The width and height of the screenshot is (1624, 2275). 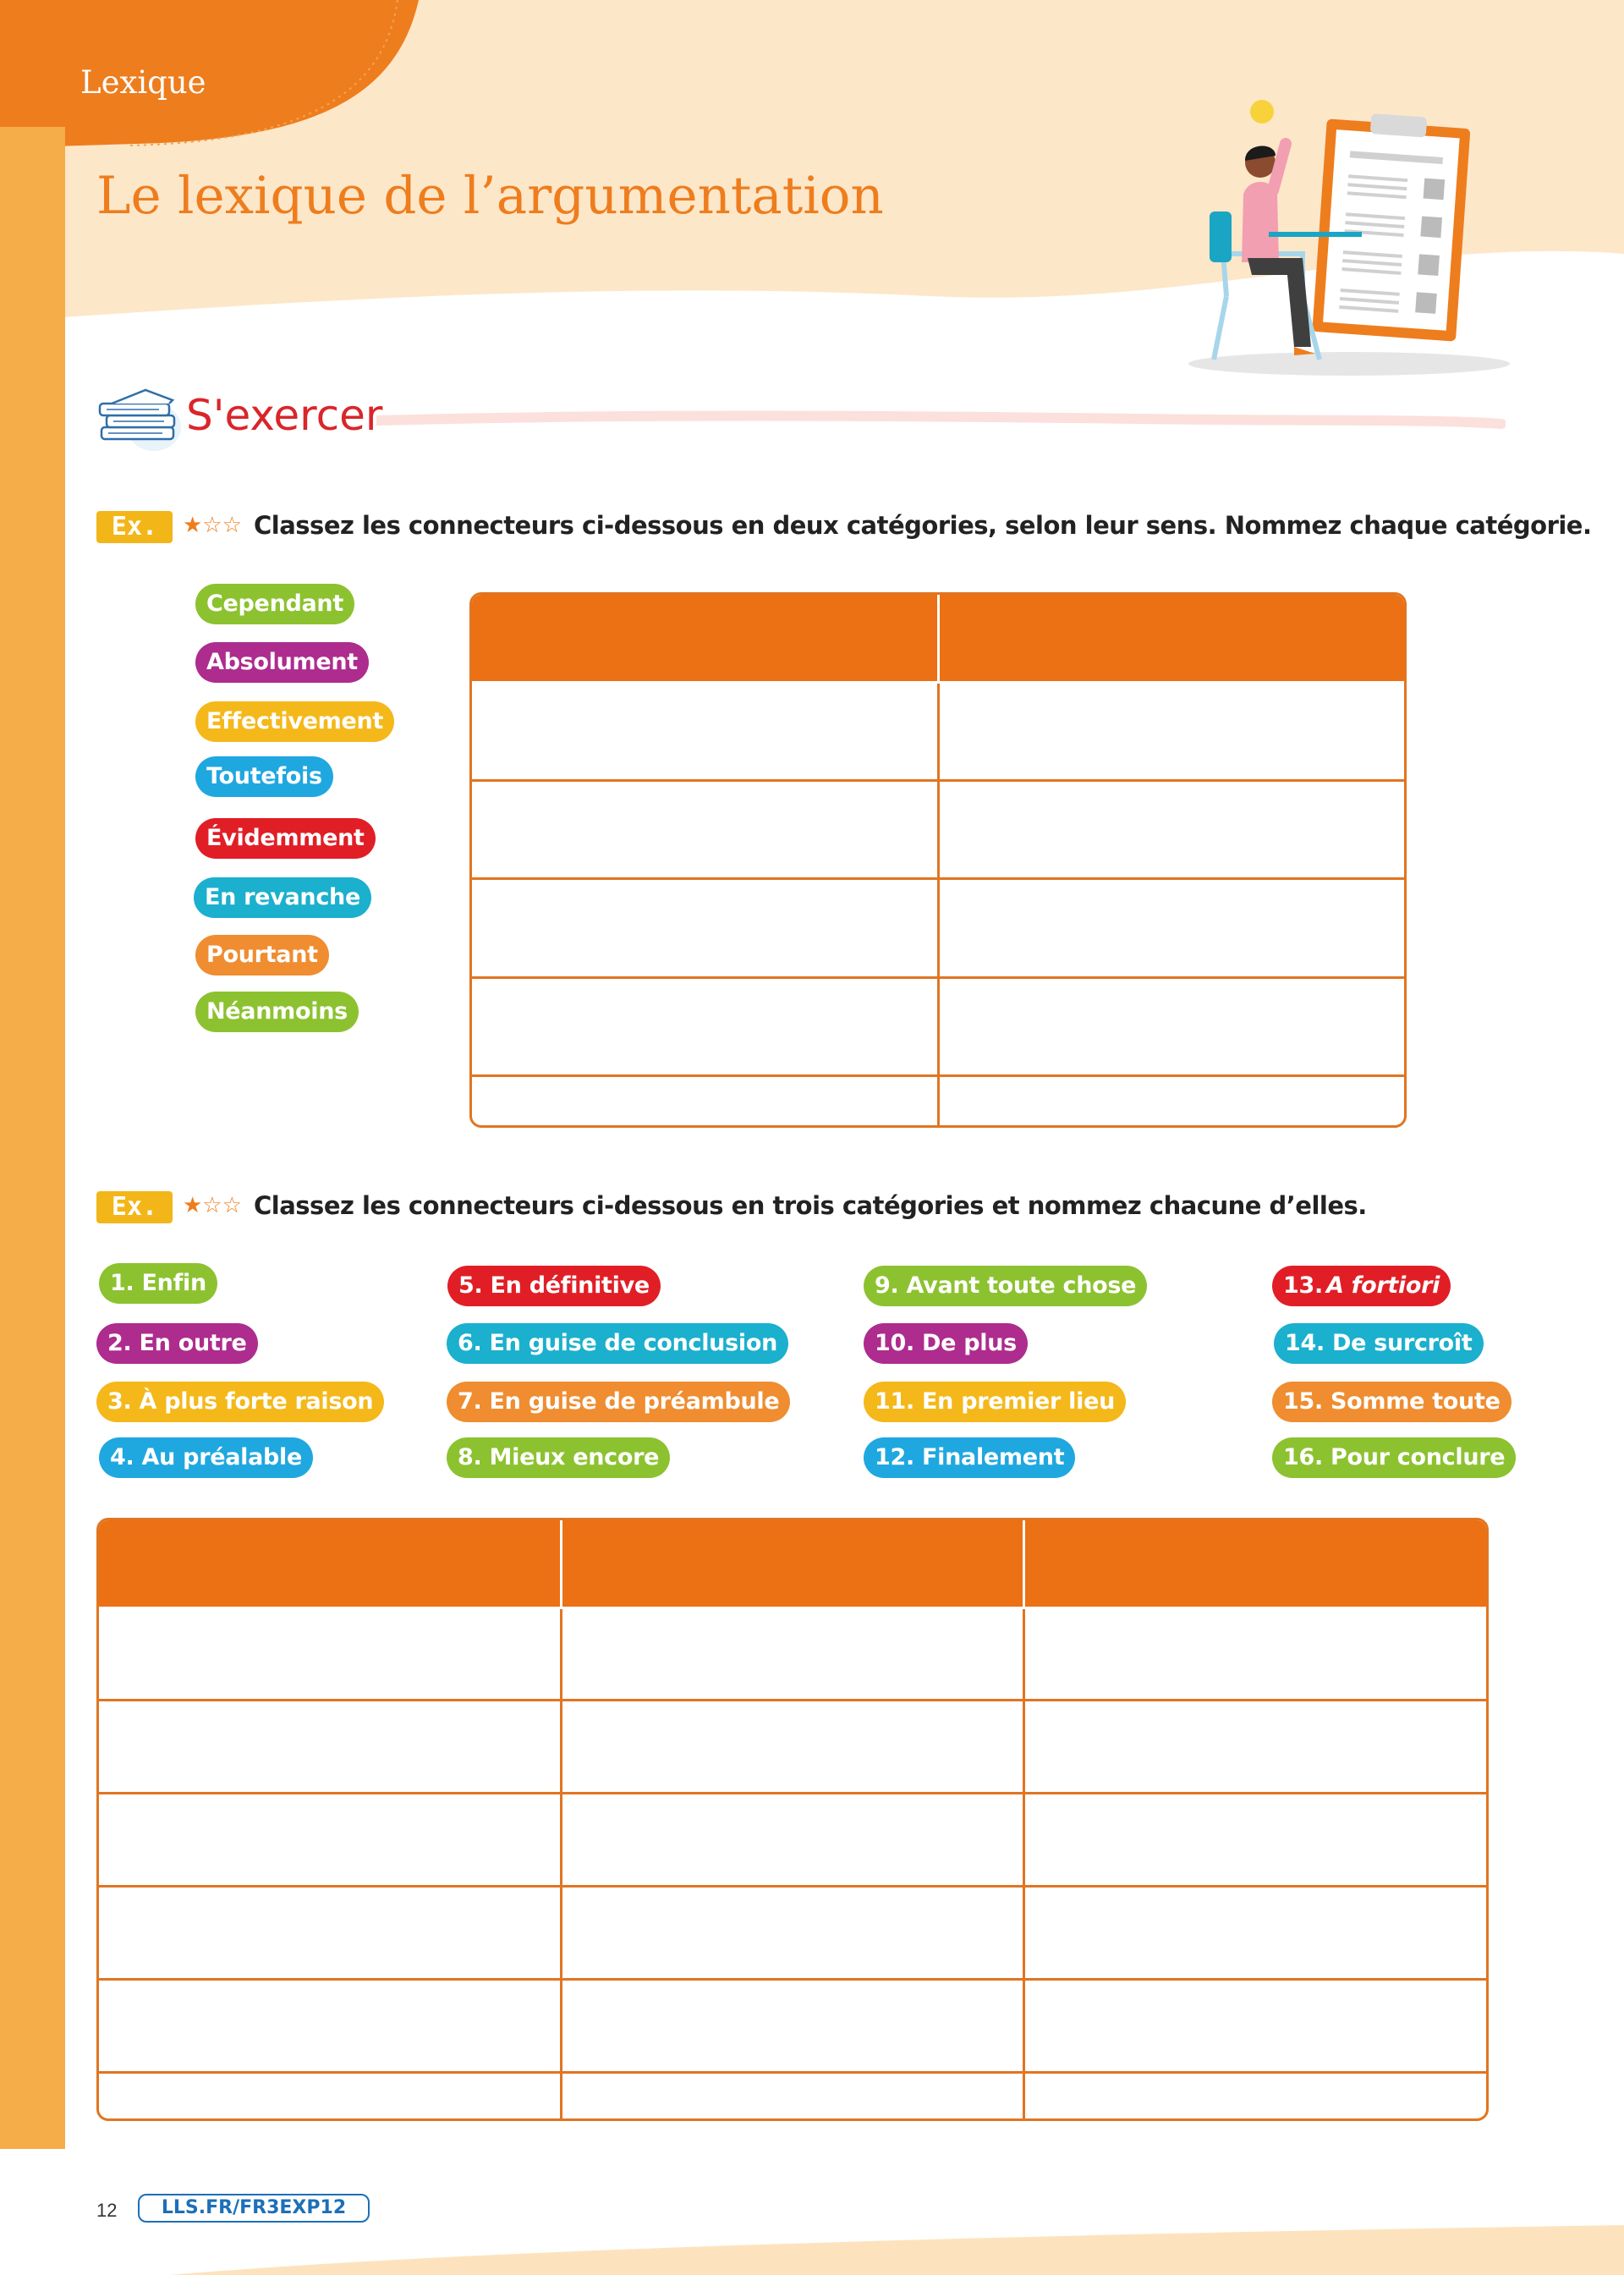 I want to click on ex2-word-8: 8. Mieux encore, so click(x=559, y=1457).